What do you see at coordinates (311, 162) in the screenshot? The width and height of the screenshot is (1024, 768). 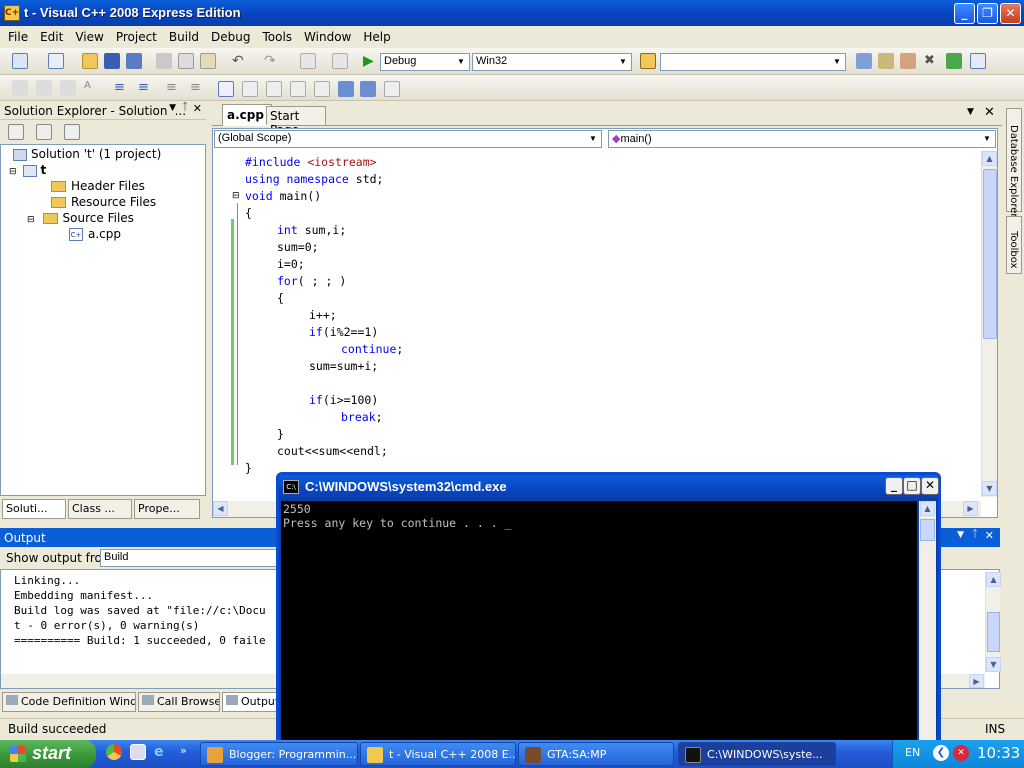 I see `code-line: #include <iostream>` at bounding box center [311, 162].